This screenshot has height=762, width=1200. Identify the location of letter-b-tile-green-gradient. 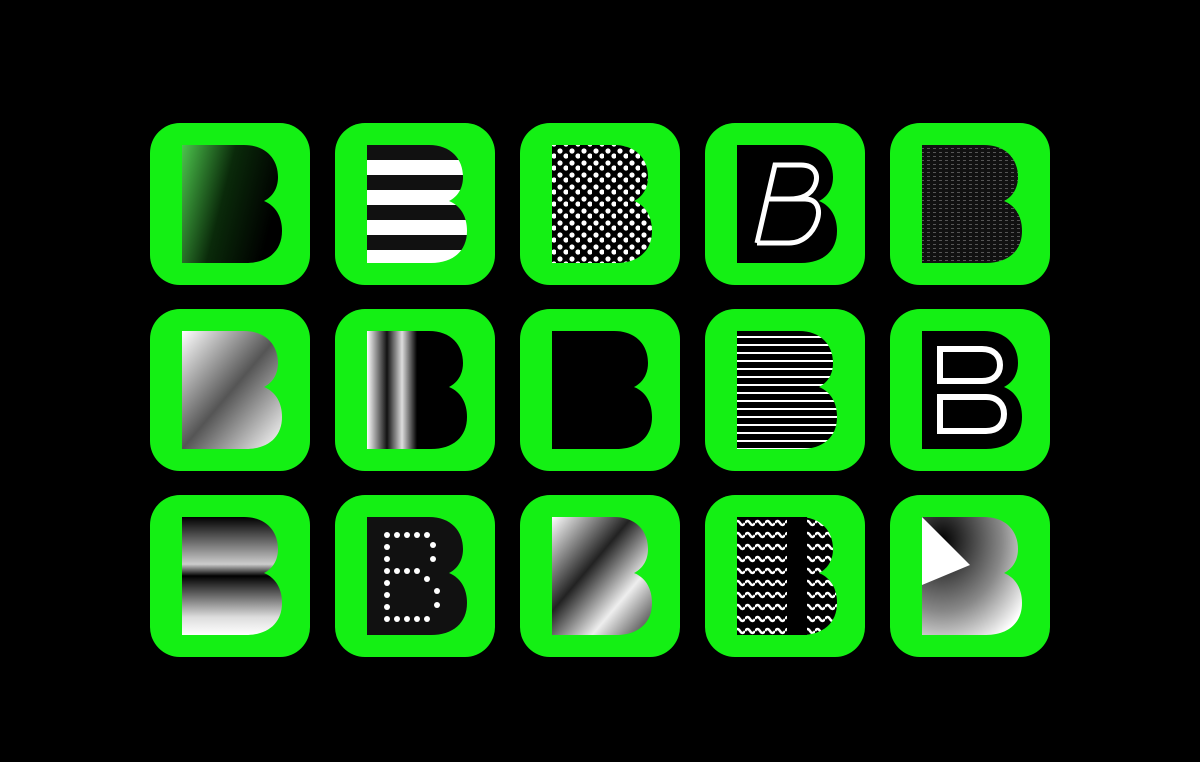
(230, 204).